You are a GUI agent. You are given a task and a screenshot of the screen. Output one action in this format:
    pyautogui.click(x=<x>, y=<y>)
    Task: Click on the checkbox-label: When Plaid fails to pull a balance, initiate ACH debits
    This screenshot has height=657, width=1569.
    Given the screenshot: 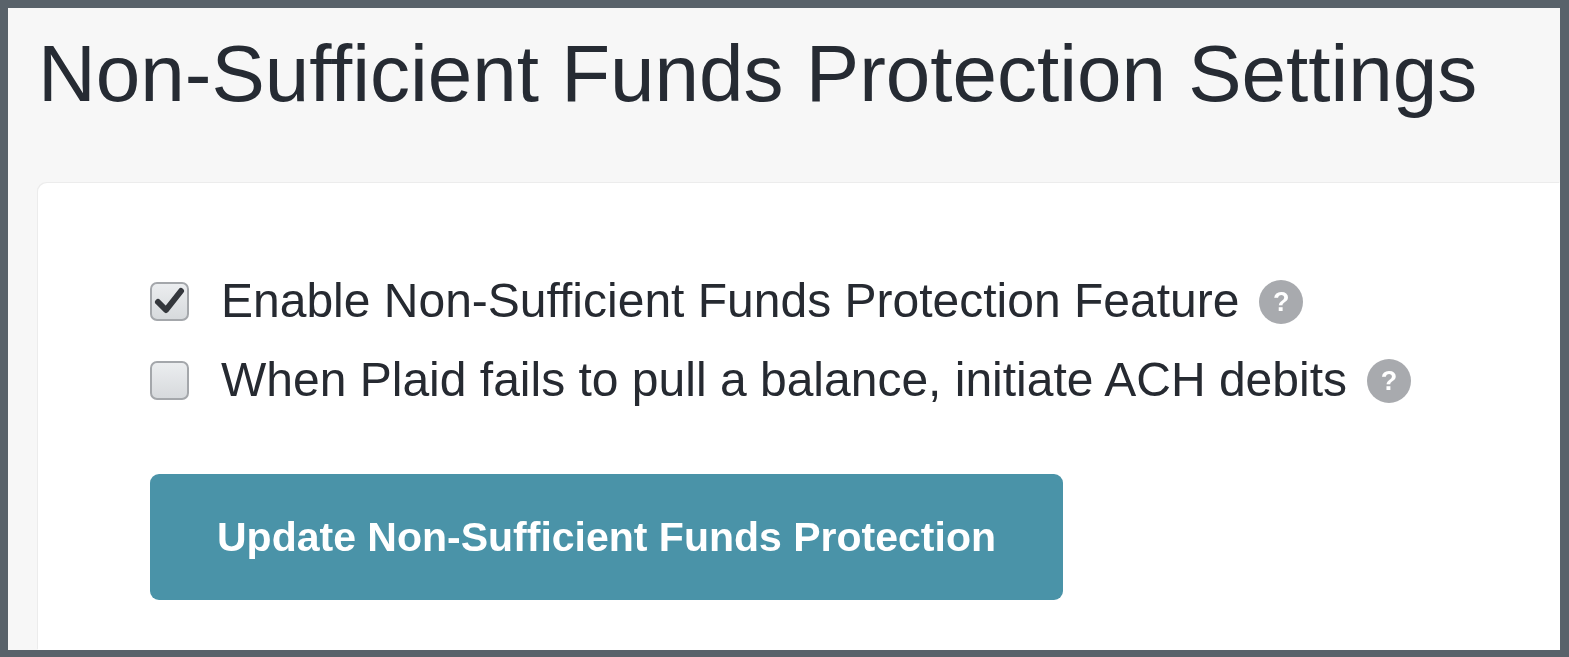 What is the action you would take?
    pyautogui.click(x=784, y=380)
    